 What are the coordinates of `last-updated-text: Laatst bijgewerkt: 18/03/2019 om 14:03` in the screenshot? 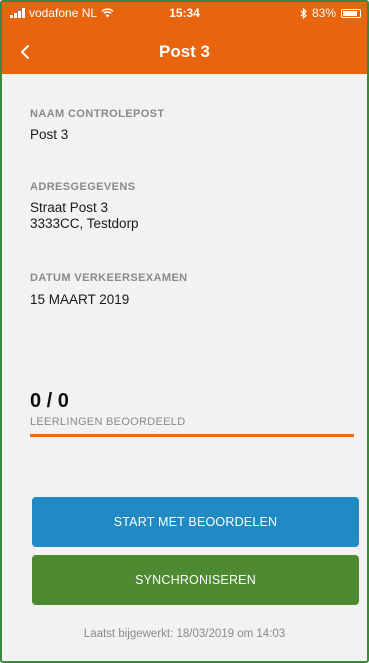 It's located at (184, 634).